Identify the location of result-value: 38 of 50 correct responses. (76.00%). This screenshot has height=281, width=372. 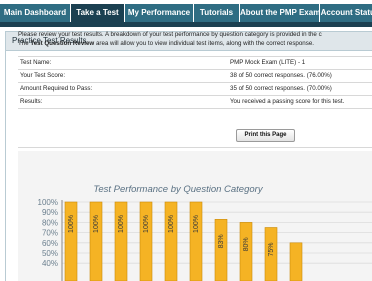
(281, 75).